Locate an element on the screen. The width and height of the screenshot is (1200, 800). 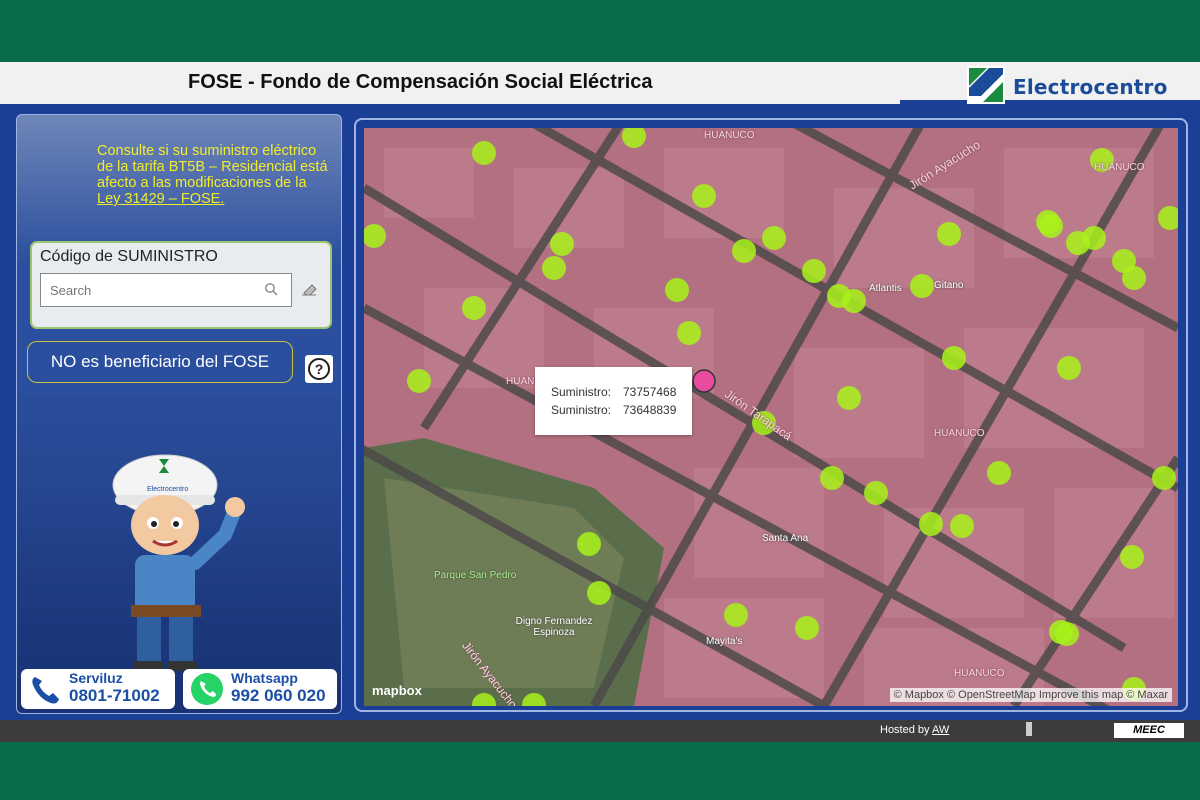
mascot-illustration: Electrocentro is located at coordinates (178, 562).